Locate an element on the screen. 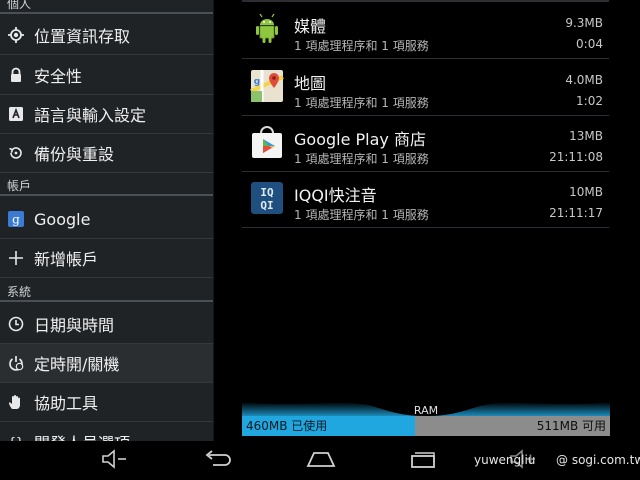 This screenshot has width=640, height=480. braces-icon: {} is located at coordinates (16, 437).